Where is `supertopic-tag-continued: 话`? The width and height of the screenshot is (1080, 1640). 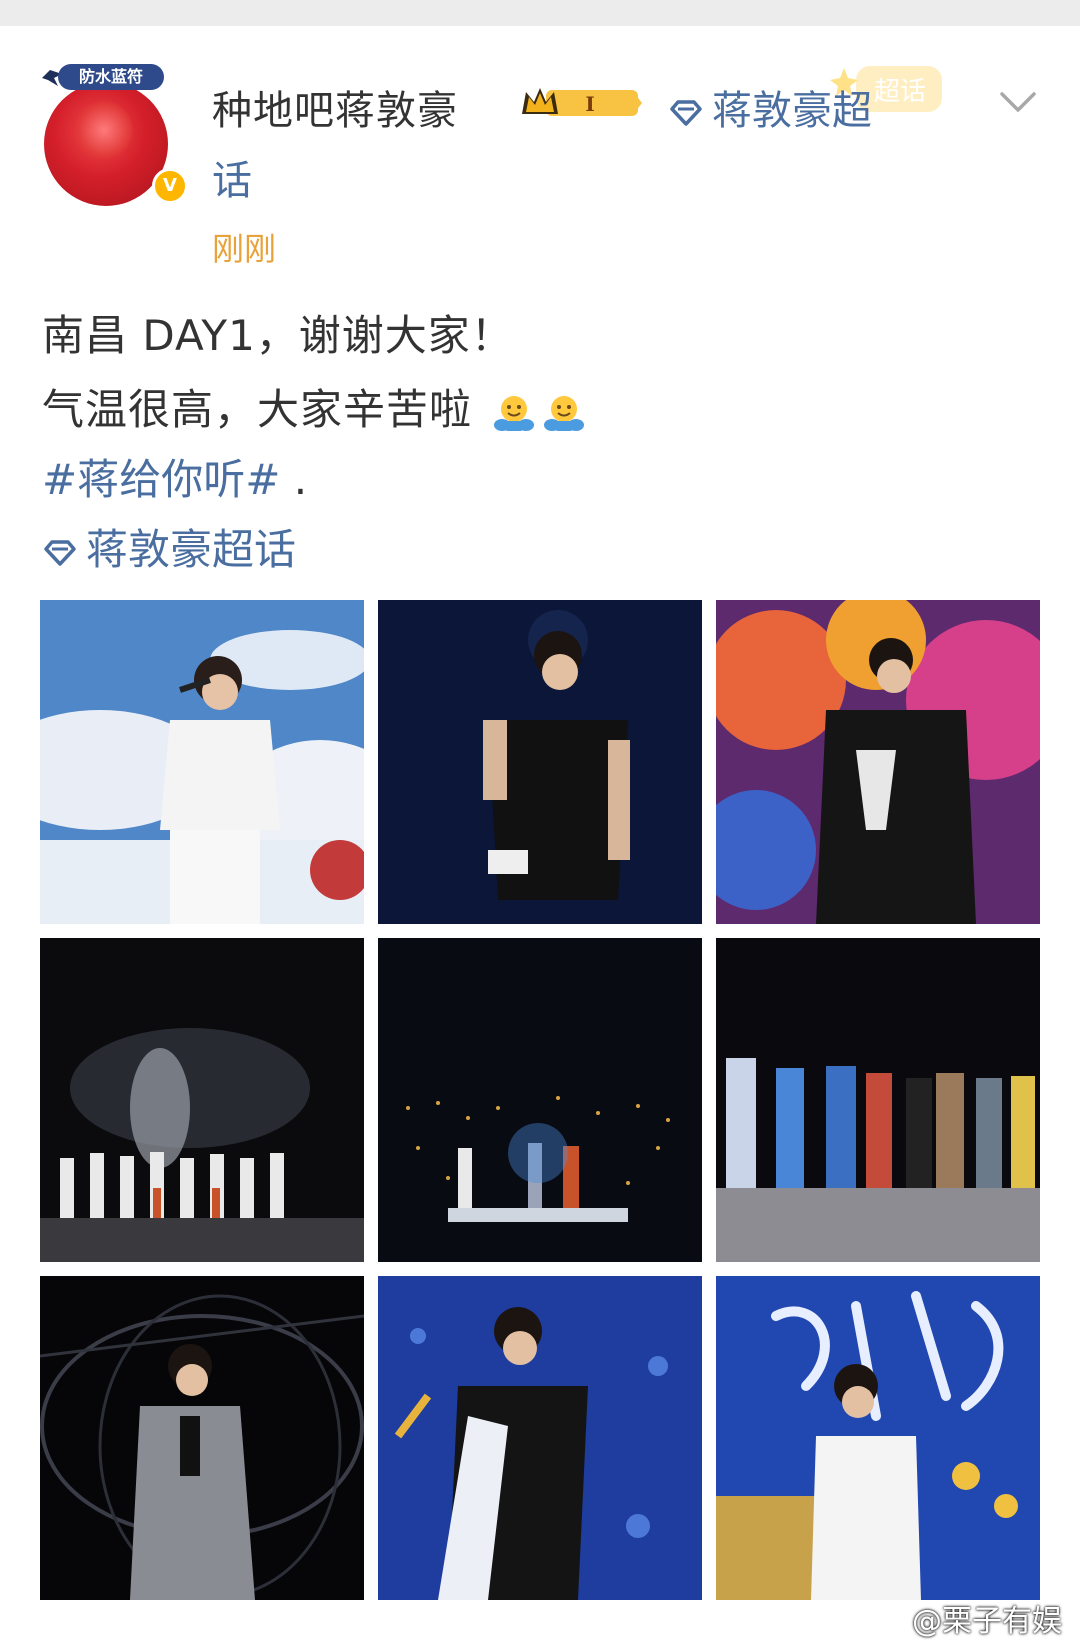
supertopic-tag-continued: 话 is located at coordinates (232, 177).